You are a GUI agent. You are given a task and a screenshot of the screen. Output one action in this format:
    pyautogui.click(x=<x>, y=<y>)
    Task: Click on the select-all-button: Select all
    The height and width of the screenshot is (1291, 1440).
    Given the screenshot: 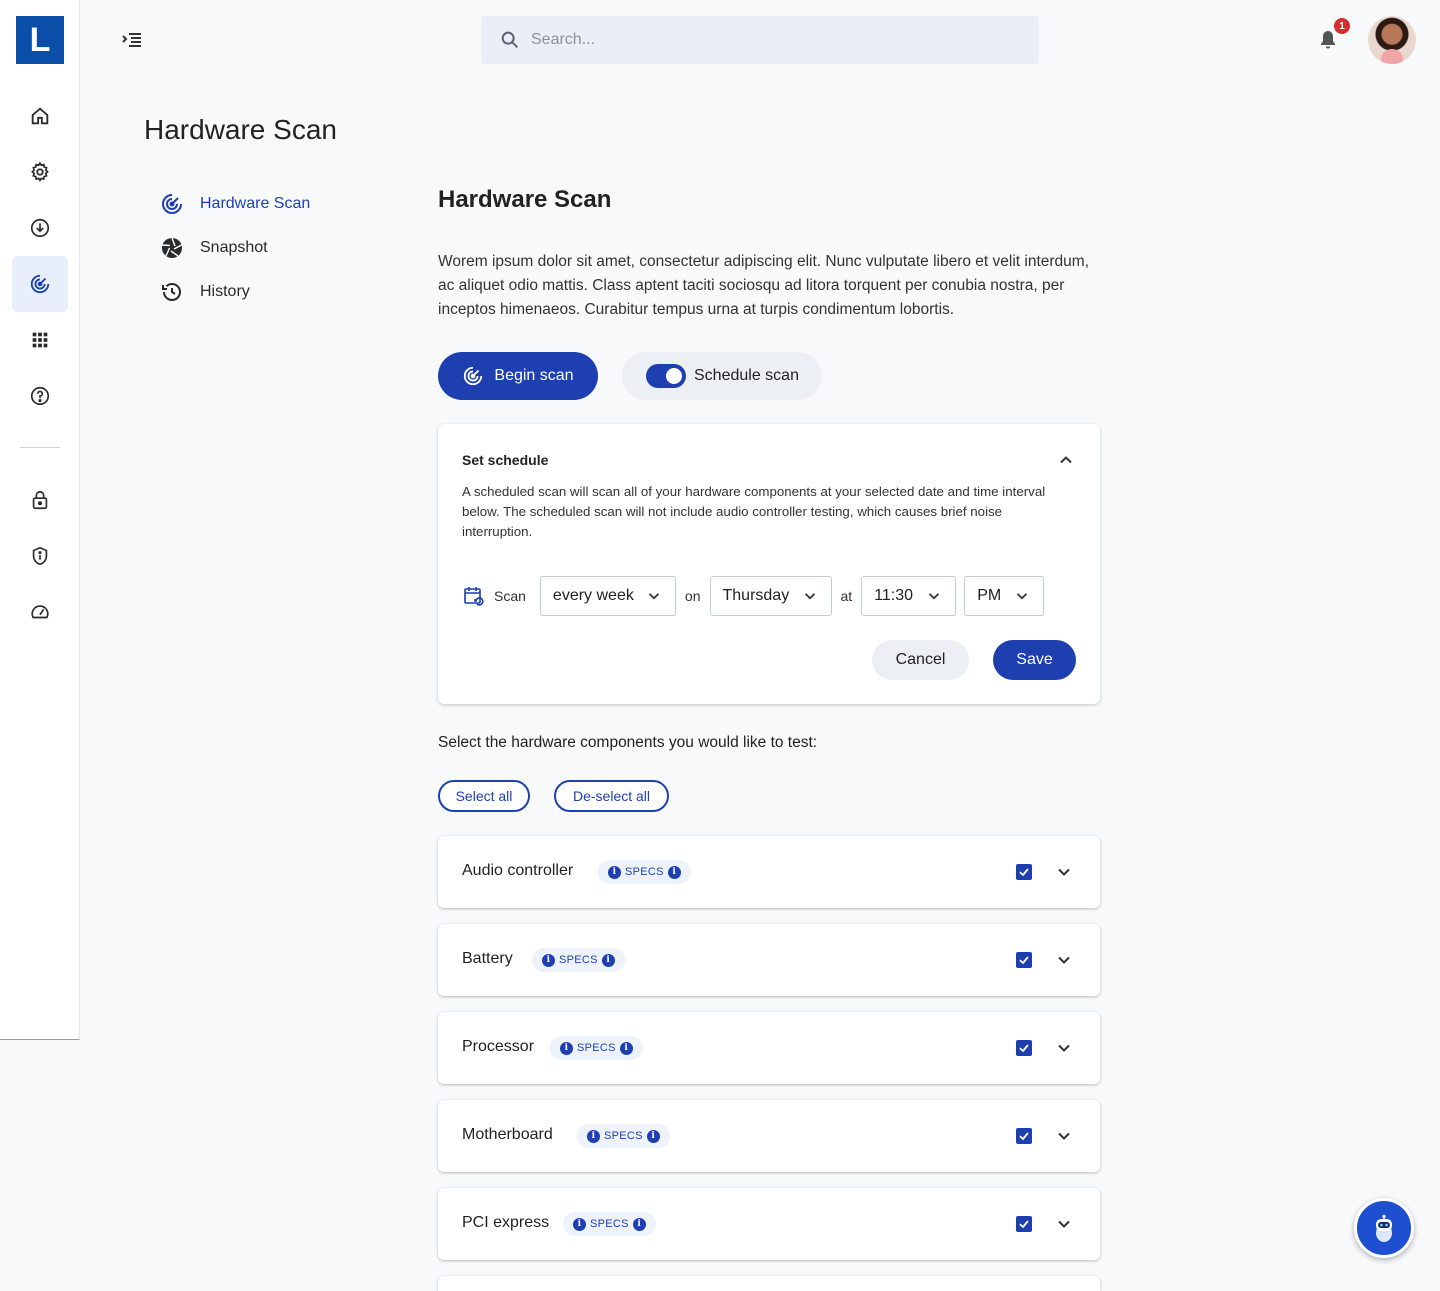 What is the action you would take?
    pyautogui.click(x=484, y=796)
    